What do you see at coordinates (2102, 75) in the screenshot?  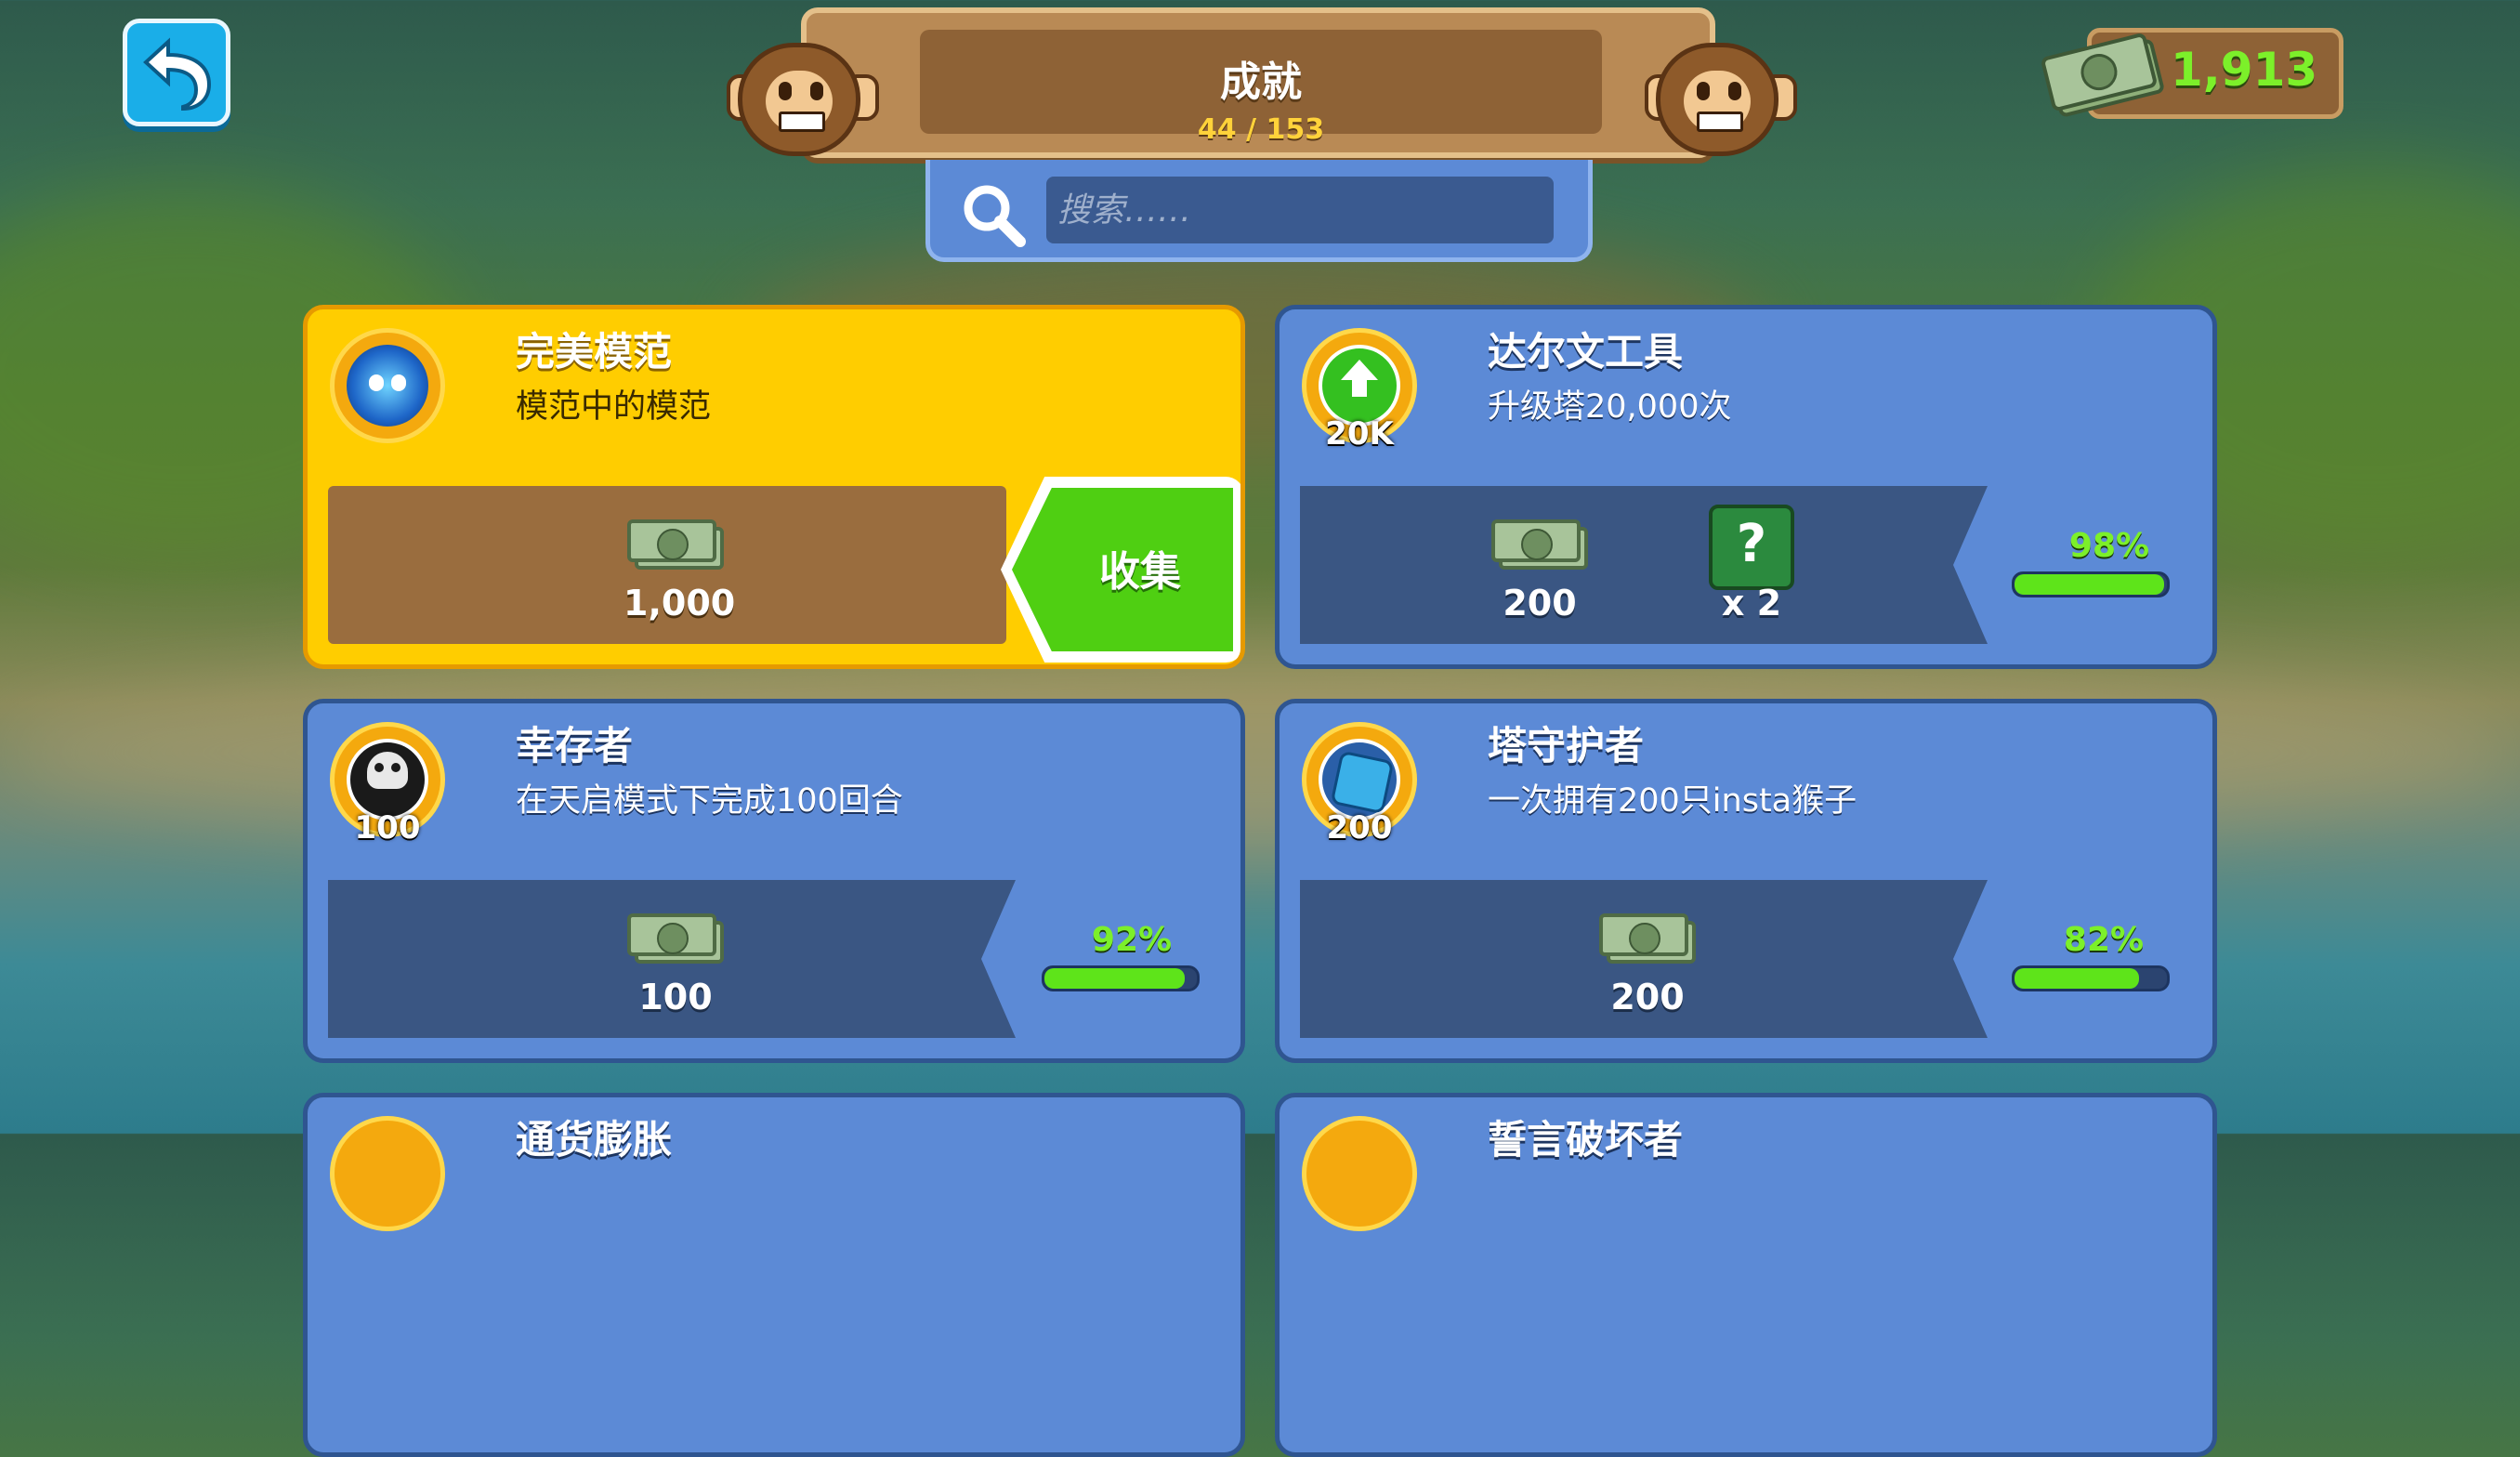 I see `cash-stack-icon` at bounding box center [2102, 75].